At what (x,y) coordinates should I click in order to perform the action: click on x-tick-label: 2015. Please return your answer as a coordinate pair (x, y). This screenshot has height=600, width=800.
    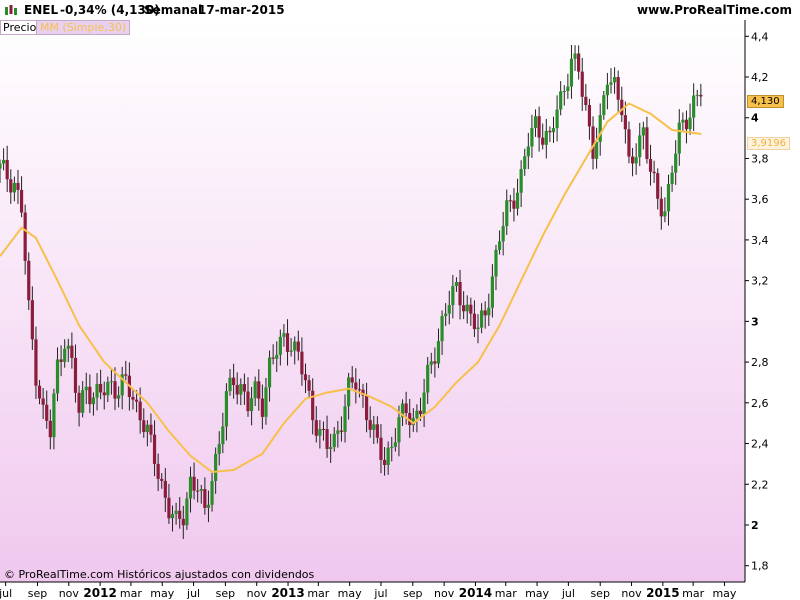
    Looking at the image, I should click on (662, 593).